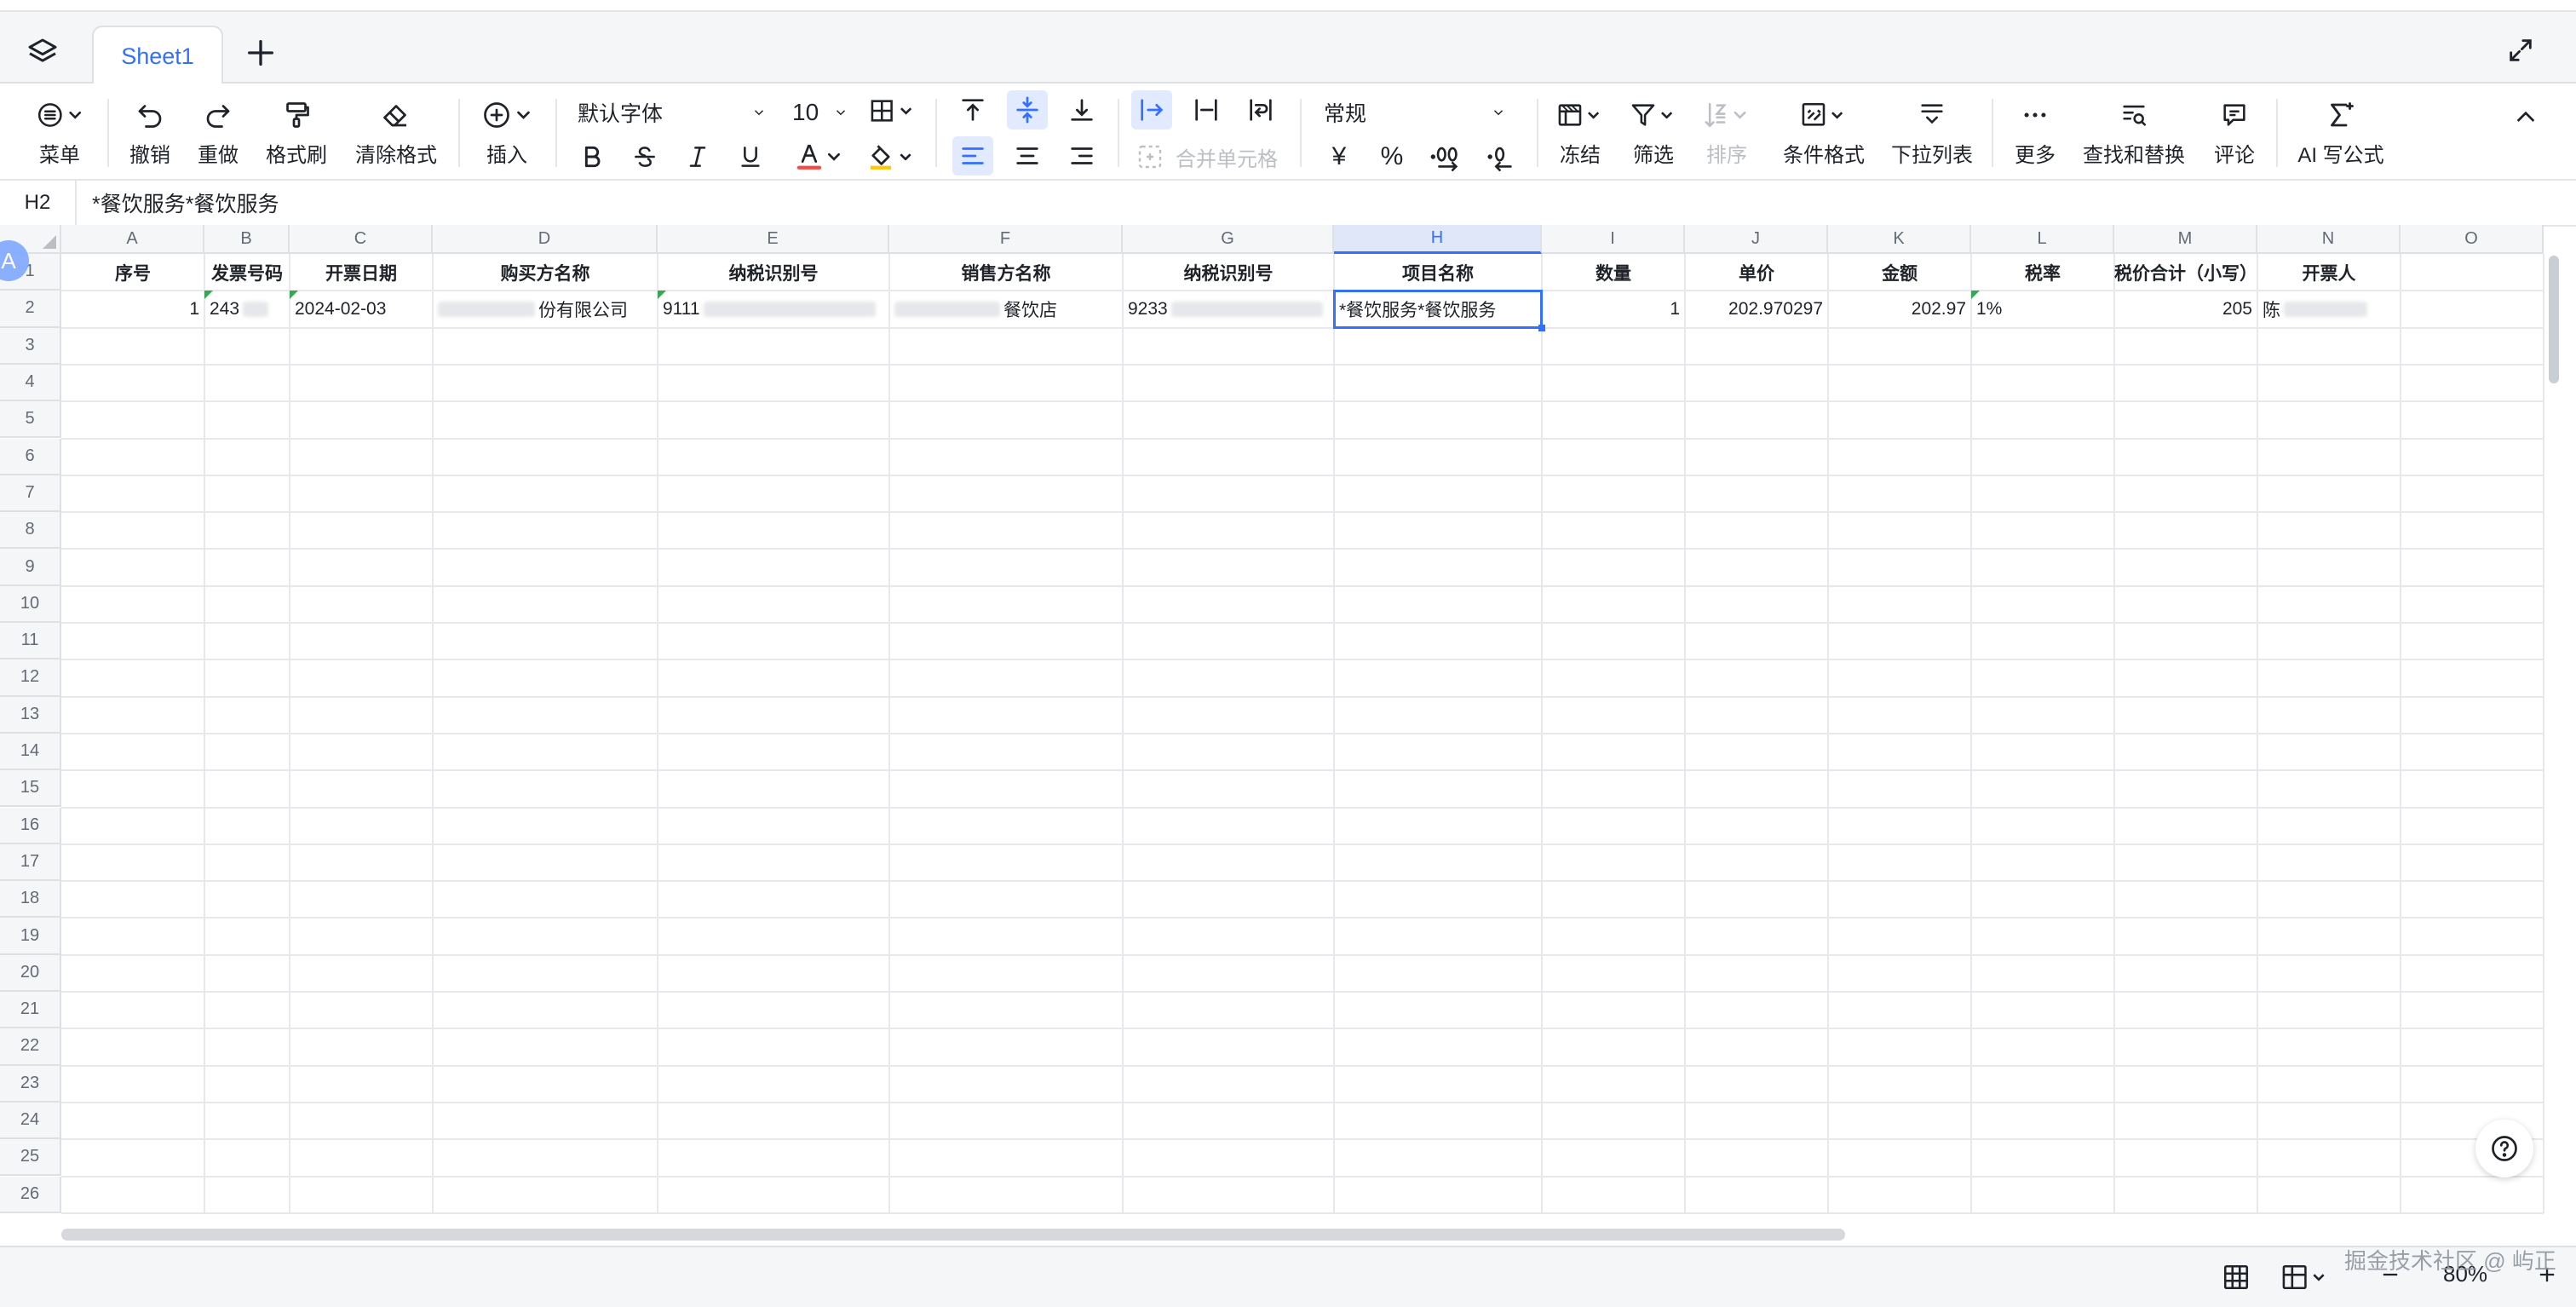 This screenshot has height=1307, width=2576. What do you see at coordinates (218, 132) in the screenshot?
I see `redo-button: 重做` at bounding box center [218, 132].